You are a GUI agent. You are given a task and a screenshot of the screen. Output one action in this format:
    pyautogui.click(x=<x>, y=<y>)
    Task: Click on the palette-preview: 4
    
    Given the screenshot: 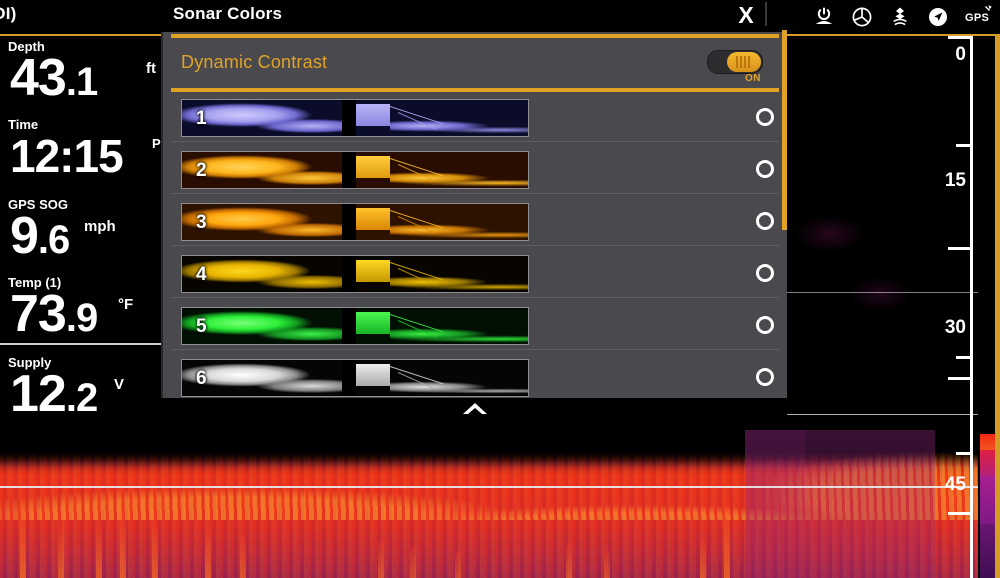 What is the action you would take?
    pyautogui.click(x=355, y=274)
    